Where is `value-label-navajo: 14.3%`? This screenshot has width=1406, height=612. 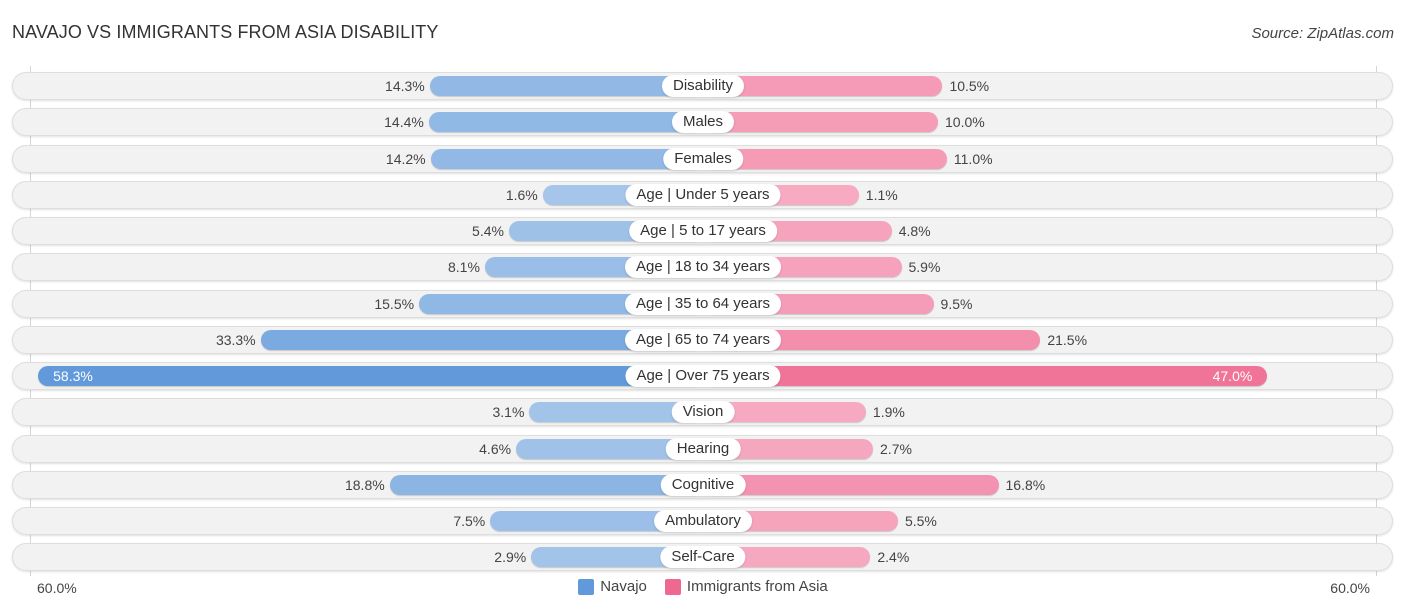
value-label-navajo: 14.3% is located at coordinates (405, 86).